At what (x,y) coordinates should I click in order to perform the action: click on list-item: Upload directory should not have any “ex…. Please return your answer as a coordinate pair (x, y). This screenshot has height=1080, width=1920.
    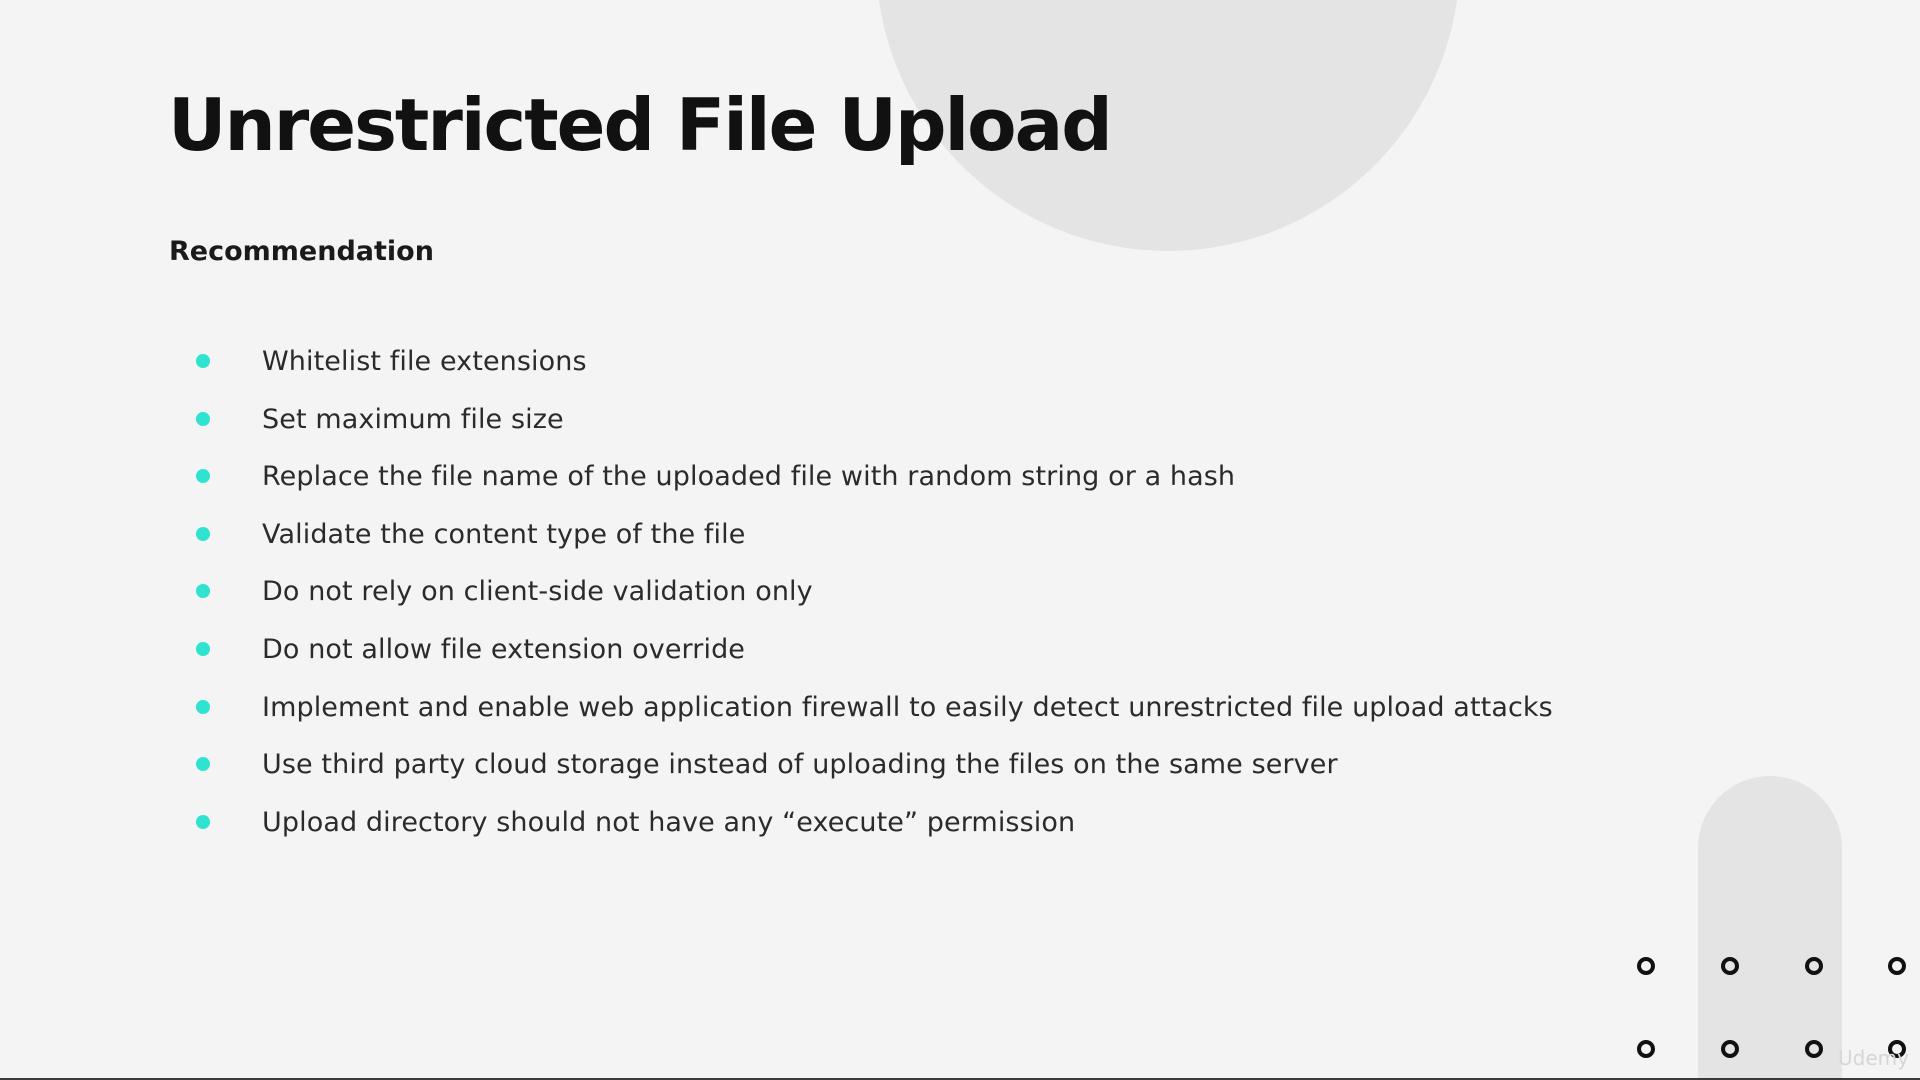
    Looking at the image, I should click on (635, 822).